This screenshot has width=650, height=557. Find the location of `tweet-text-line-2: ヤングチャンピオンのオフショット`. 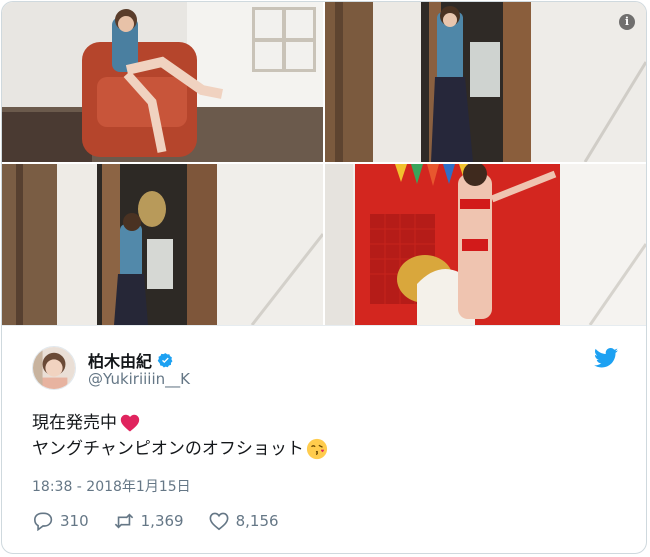

tweet-text-line-2: ヤングチャンピオンのオフショット is located at coordinates (168, 449).